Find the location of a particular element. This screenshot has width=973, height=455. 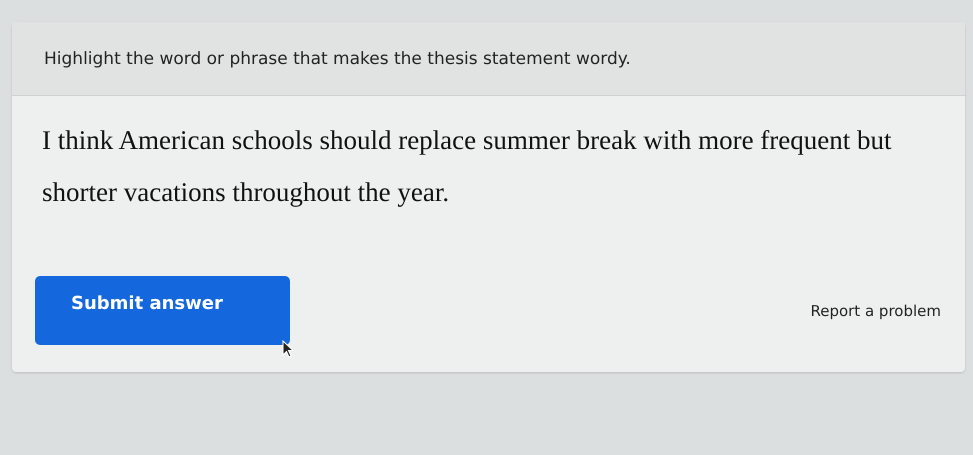

report-link: Report a problem is located at coordinates (875, 311).